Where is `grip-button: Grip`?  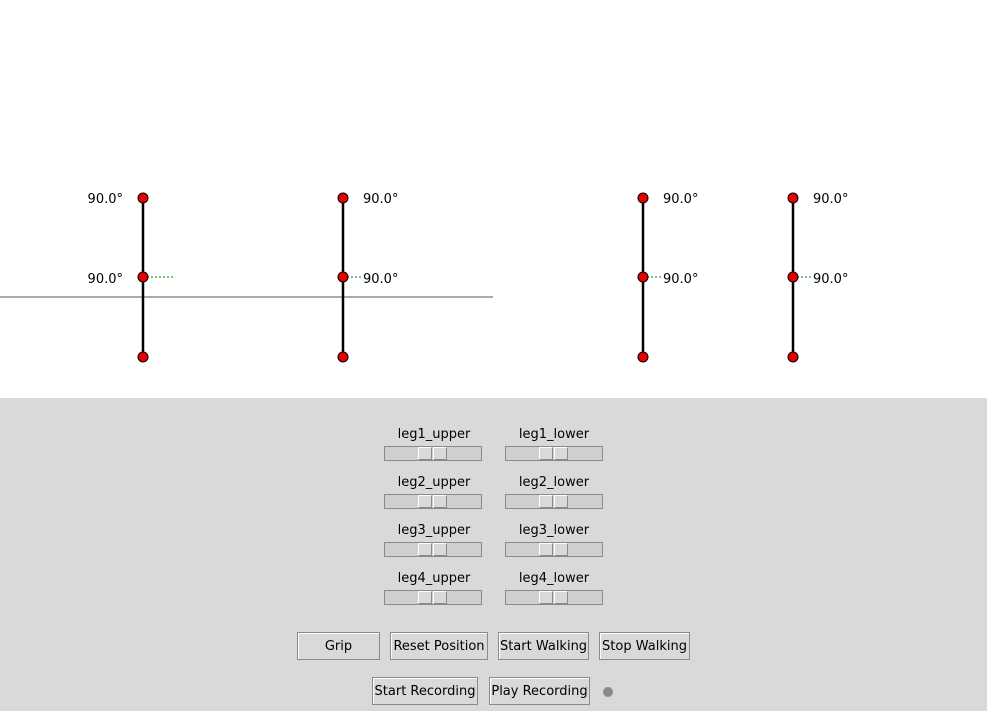 grip-button: Grip is located at coordinates (338, 646).